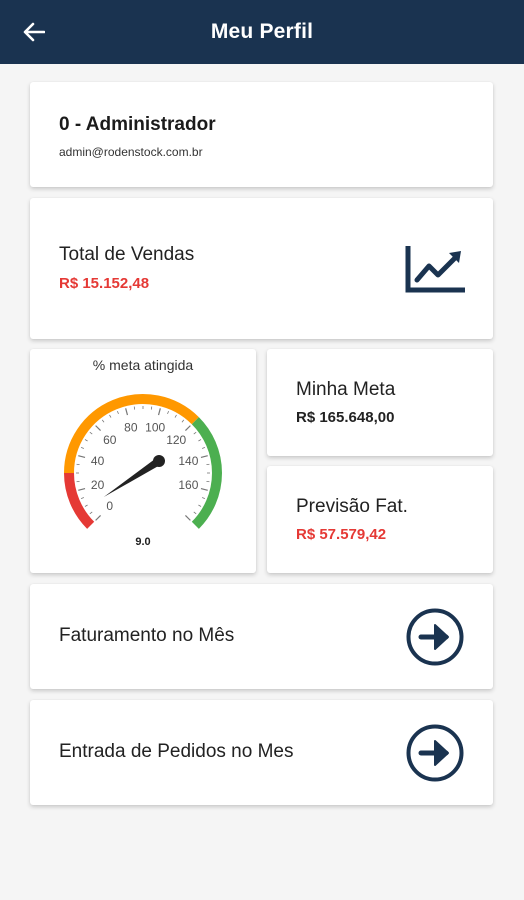 The image size is (524, 900). Describe the element at coordinates (346, 389) in the screenshot. I see `minha-meta-label: Minha Meta` at that location.